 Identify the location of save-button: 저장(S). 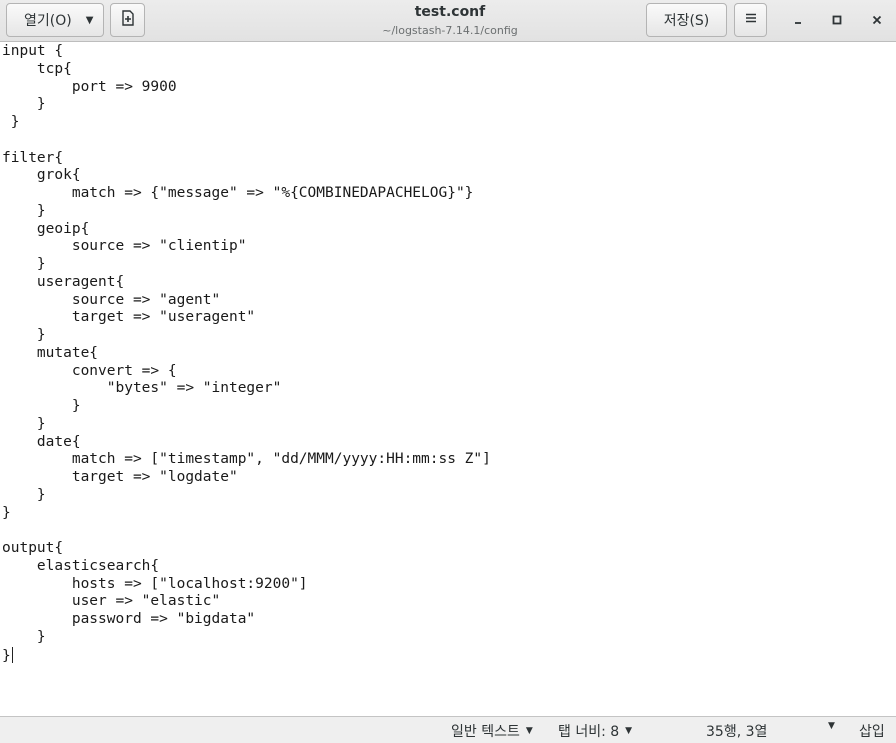
(686, 20).